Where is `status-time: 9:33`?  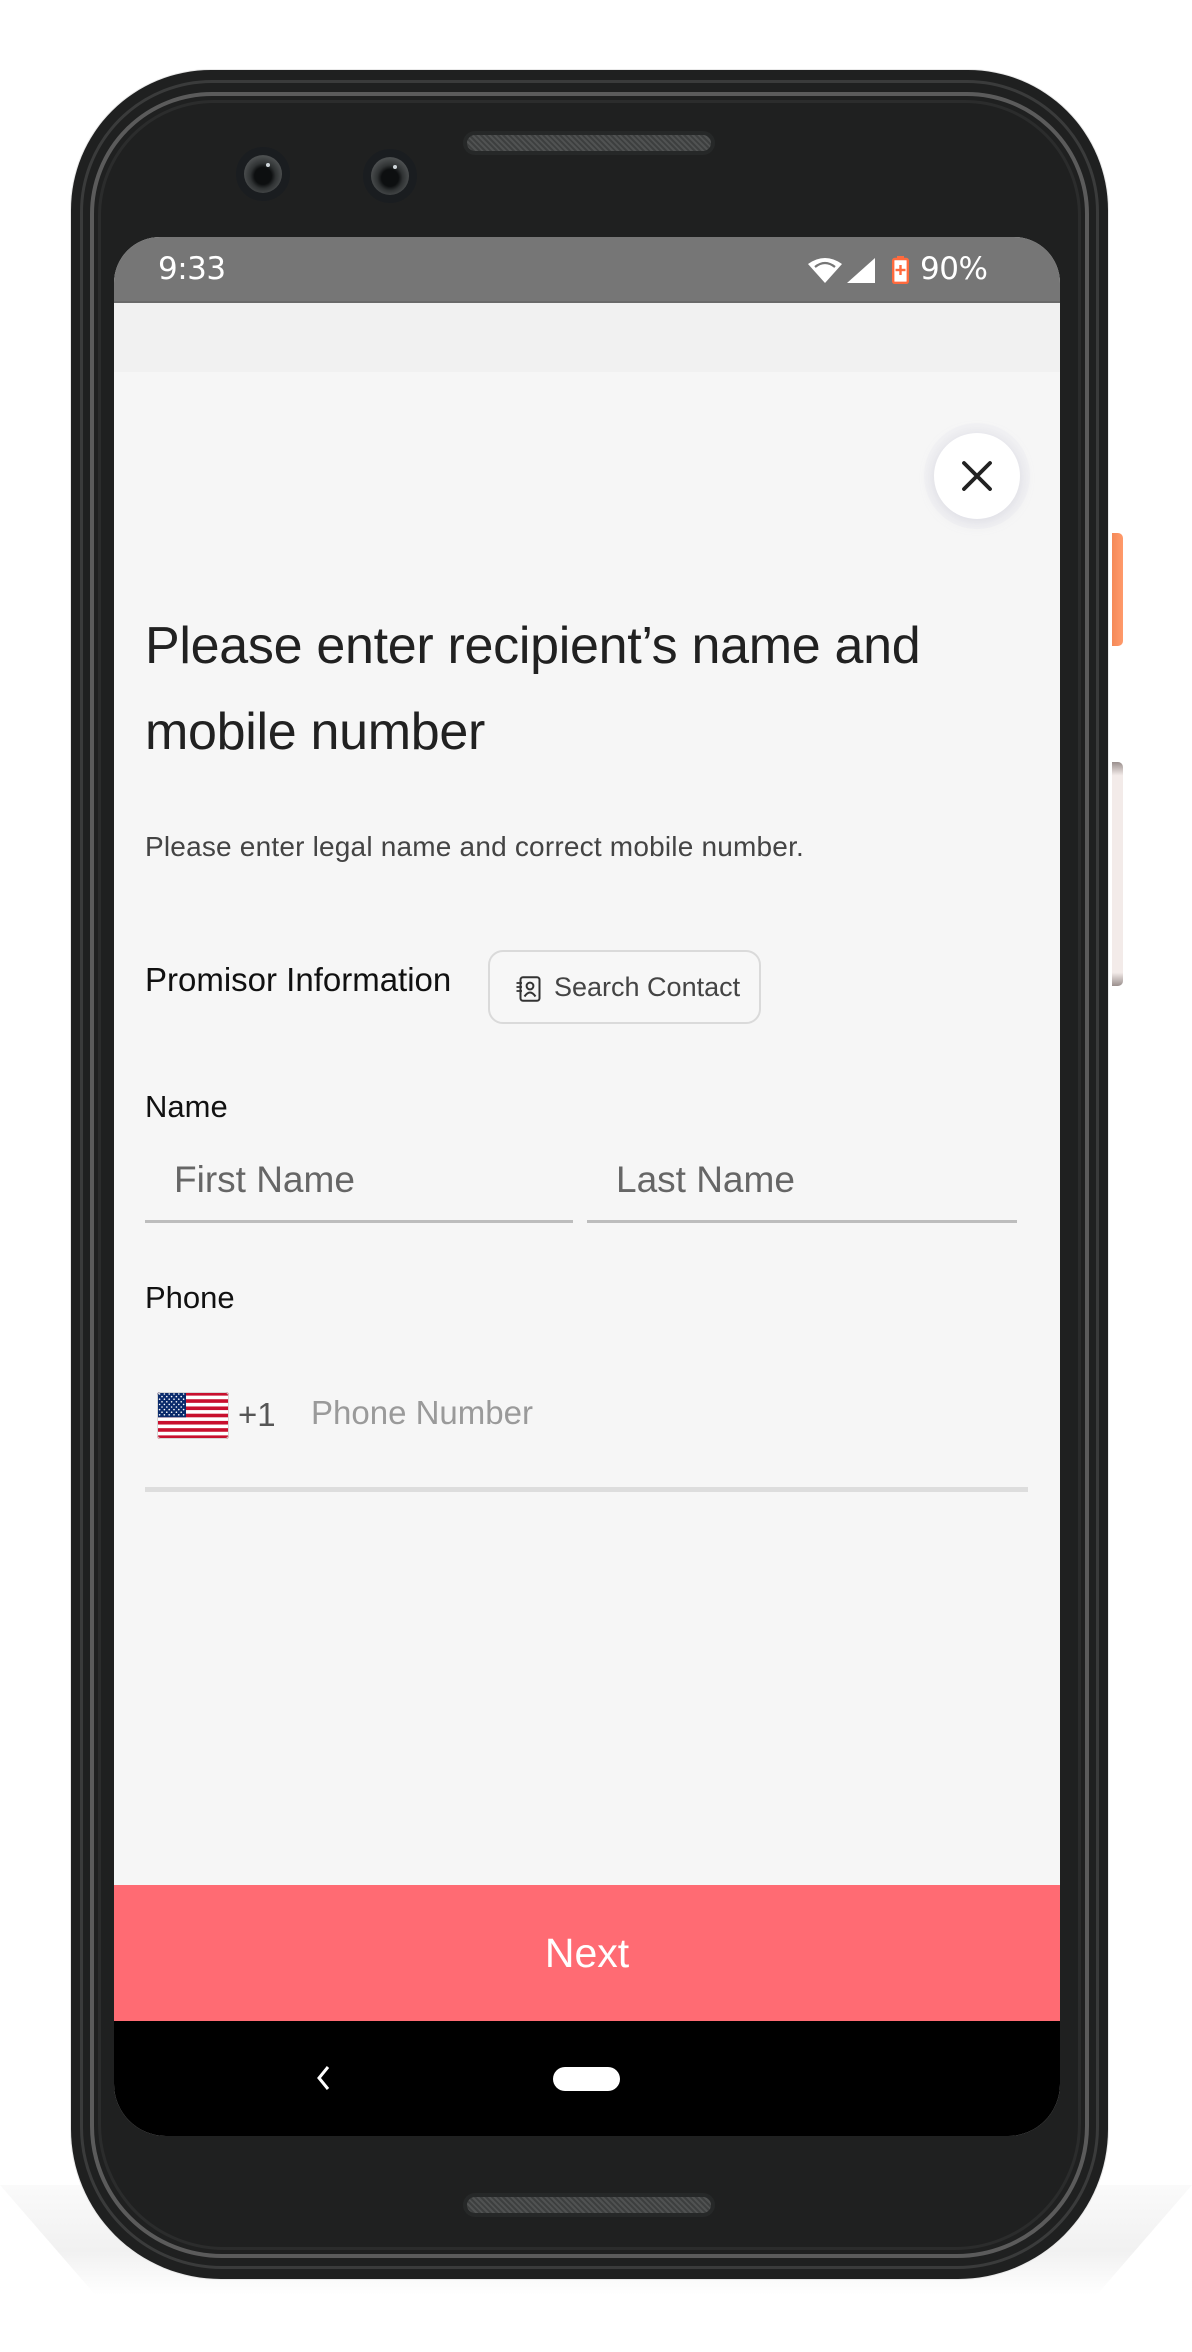
status-time: 9:33 is located at coordinates (192, 269).